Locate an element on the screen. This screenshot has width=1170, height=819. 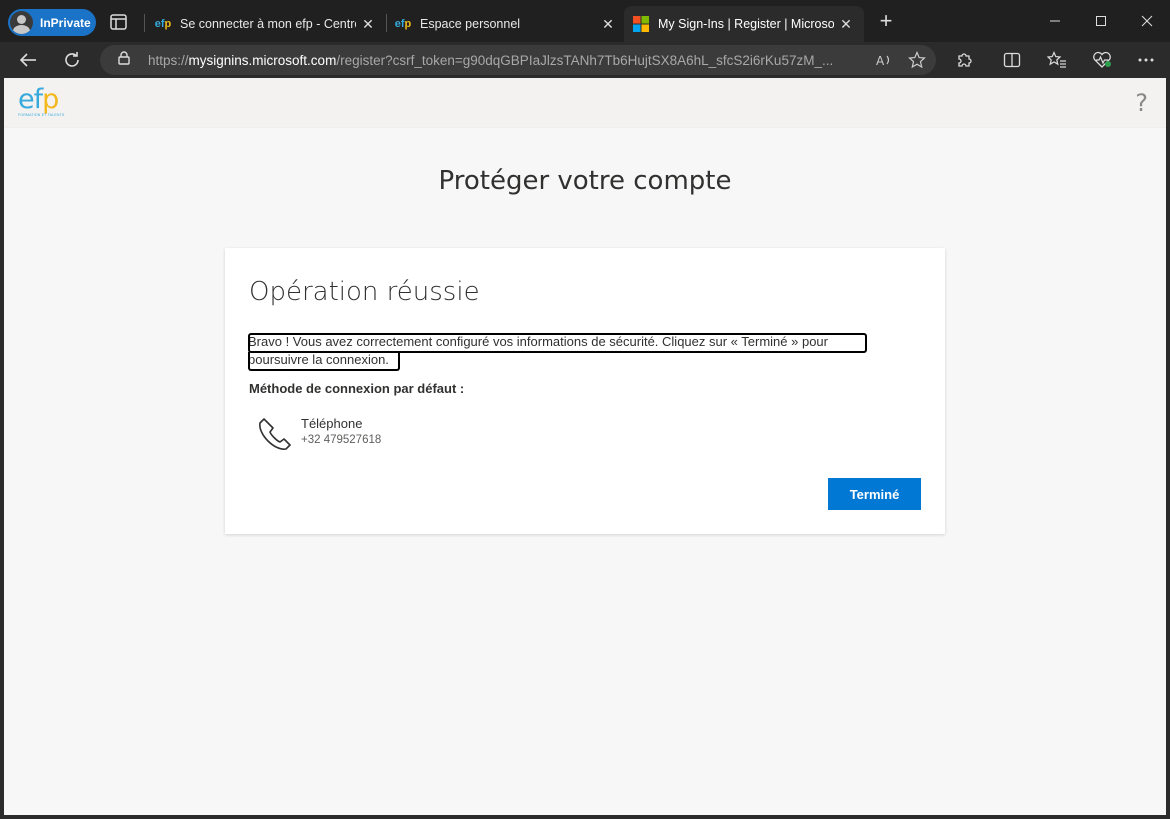
microsoft-favicon-icon is located at coordinates (641, 24).